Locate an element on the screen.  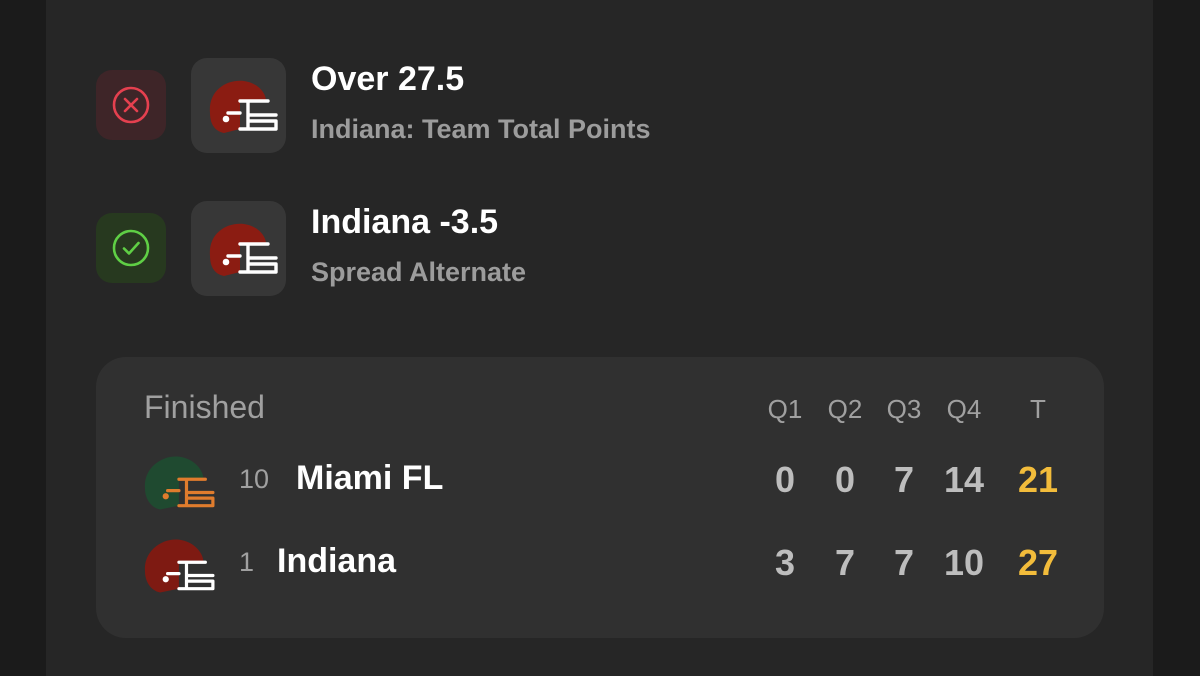
leg-title: Indiana -3.5 is located at coordinates (405, 222).